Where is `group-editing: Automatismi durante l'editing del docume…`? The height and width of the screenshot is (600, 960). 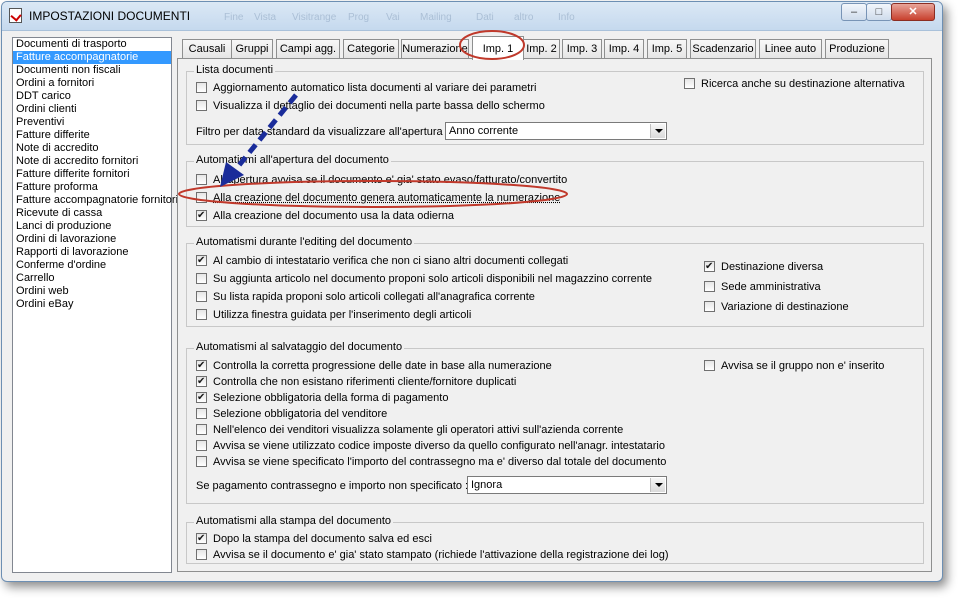 group-editing: Automatismi durante l'editing del docume… is located at coordinates (555, 281).